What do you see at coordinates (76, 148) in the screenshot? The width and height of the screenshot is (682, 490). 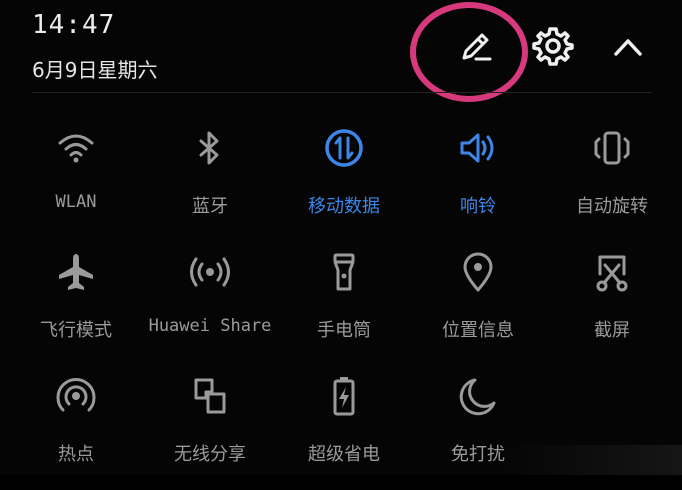 I see `wifi-icon` at bounding box center [76, 148].